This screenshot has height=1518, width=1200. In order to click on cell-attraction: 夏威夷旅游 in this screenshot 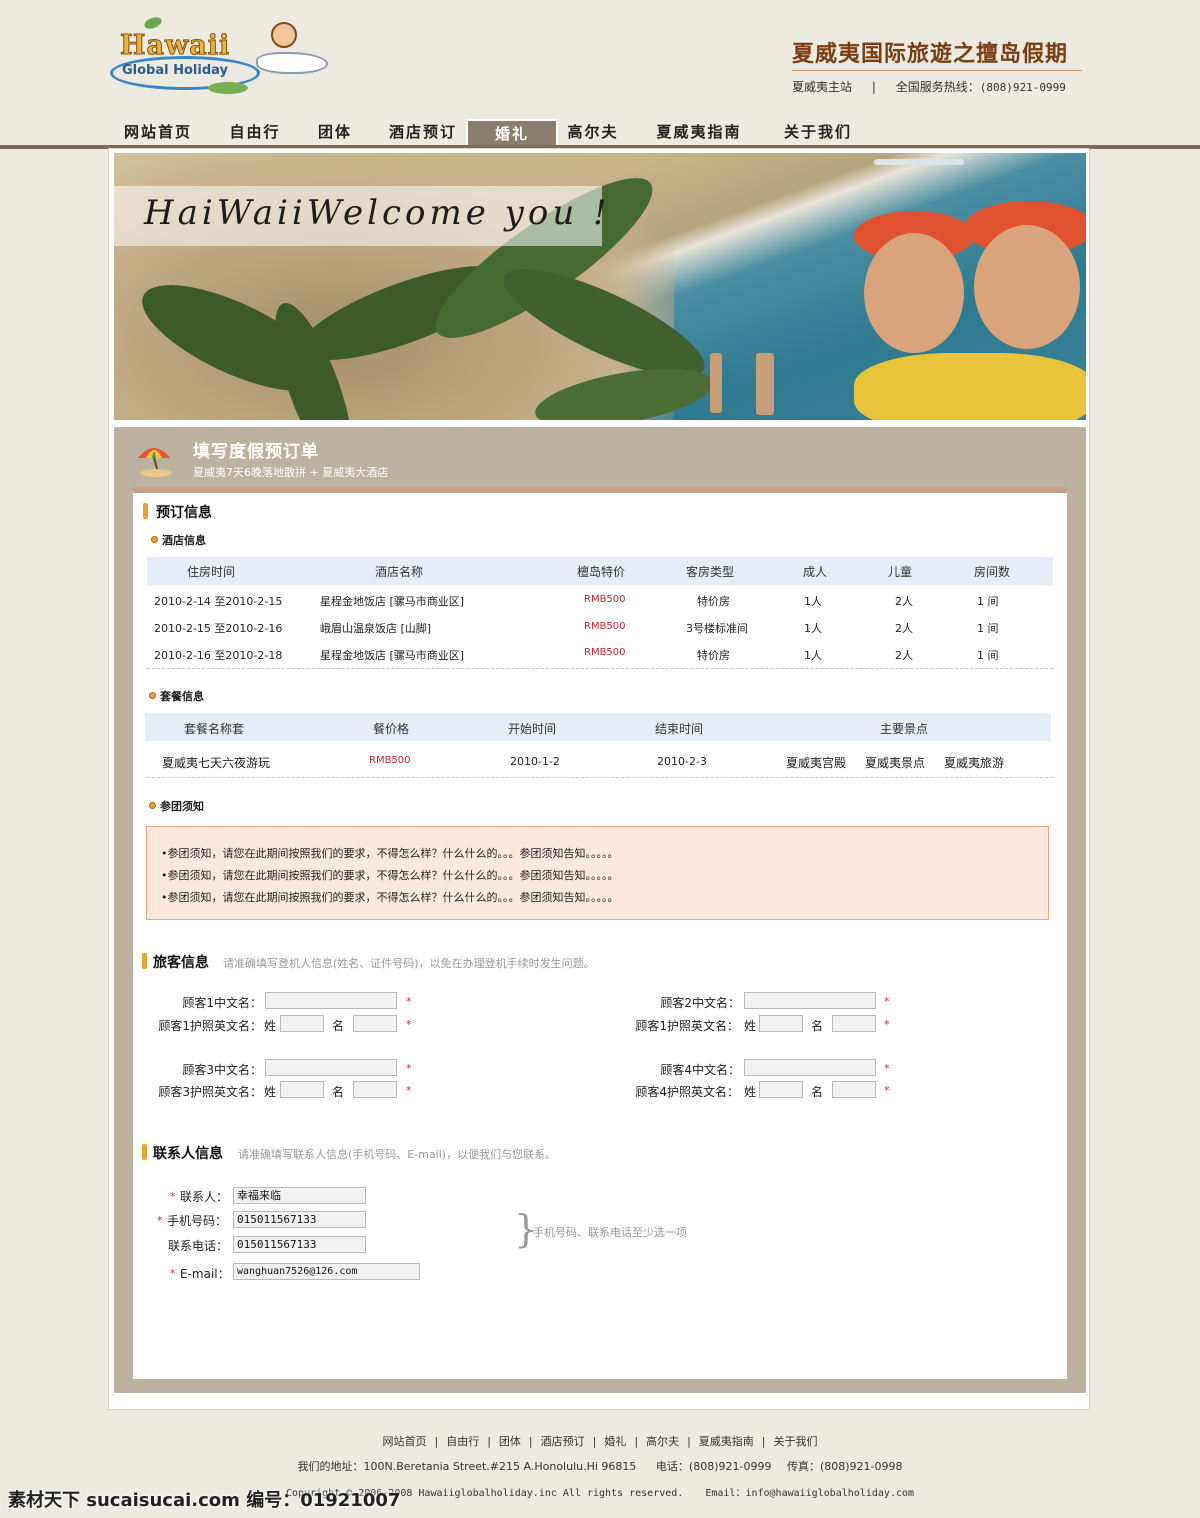, I will do `click(974, 763)`.